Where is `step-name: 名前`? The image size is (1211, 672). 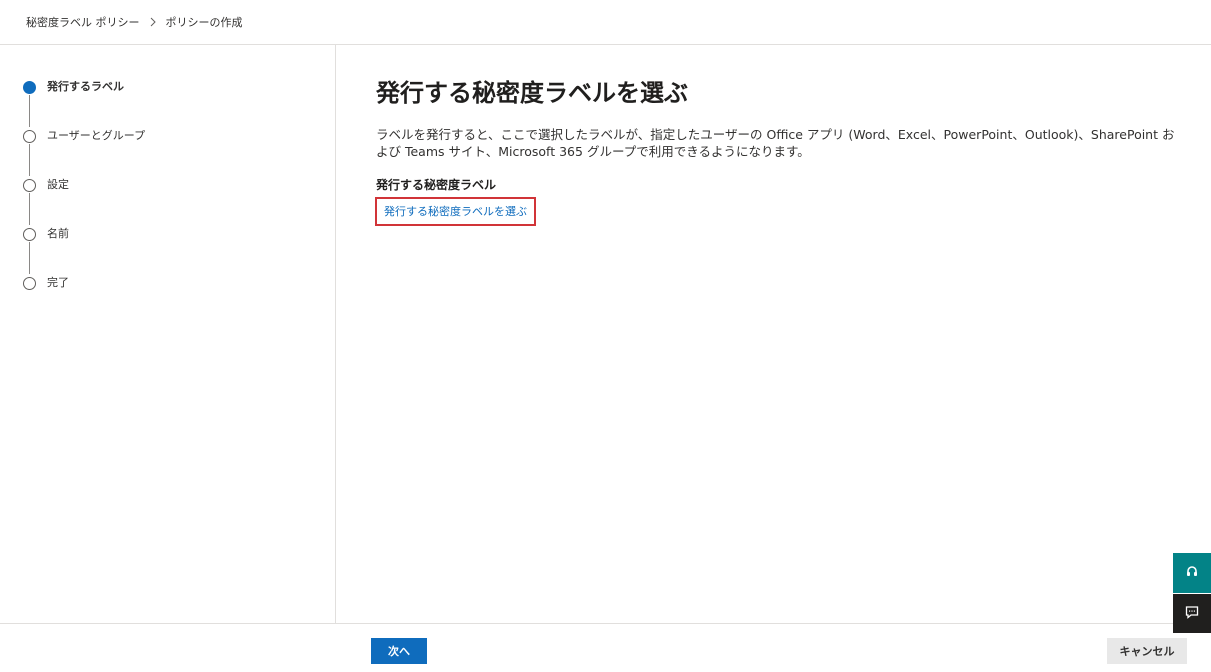
step-name: 名前 is located at coordinates (84, 250).